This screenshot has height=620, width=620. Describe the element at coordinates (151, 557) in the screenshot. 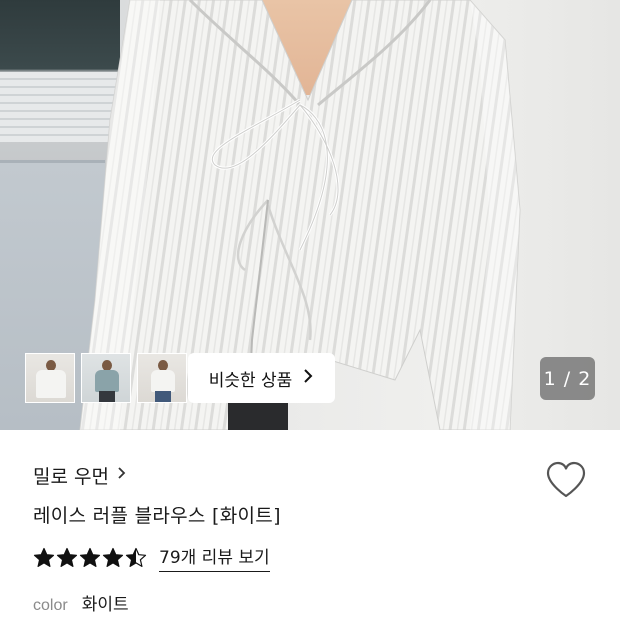

I see `rating-row: 79개 리뷰 보기` at that location.